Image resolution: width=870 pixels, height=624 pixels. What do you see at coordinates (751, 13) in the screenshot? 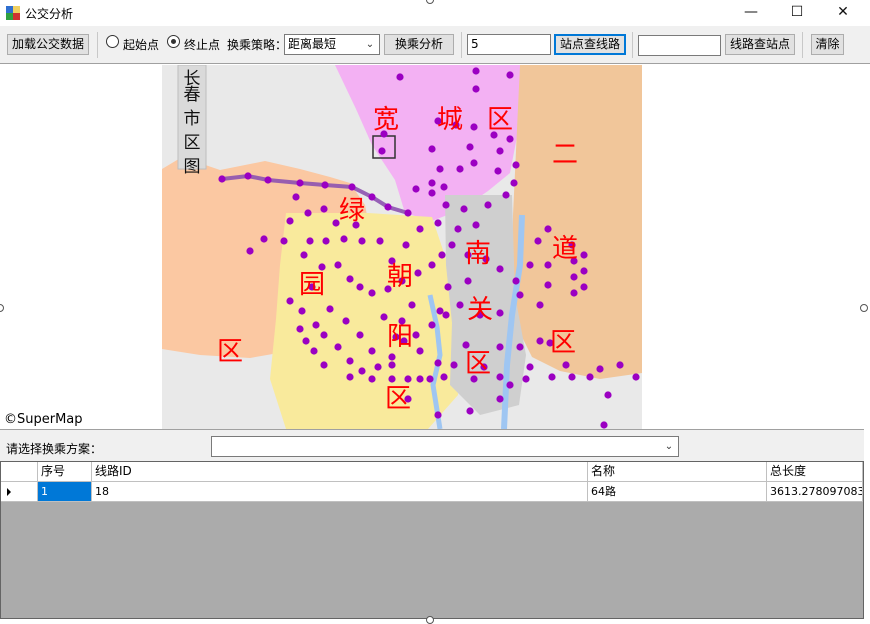
I see `minimize-button: —` at bounding box center [751, 13].